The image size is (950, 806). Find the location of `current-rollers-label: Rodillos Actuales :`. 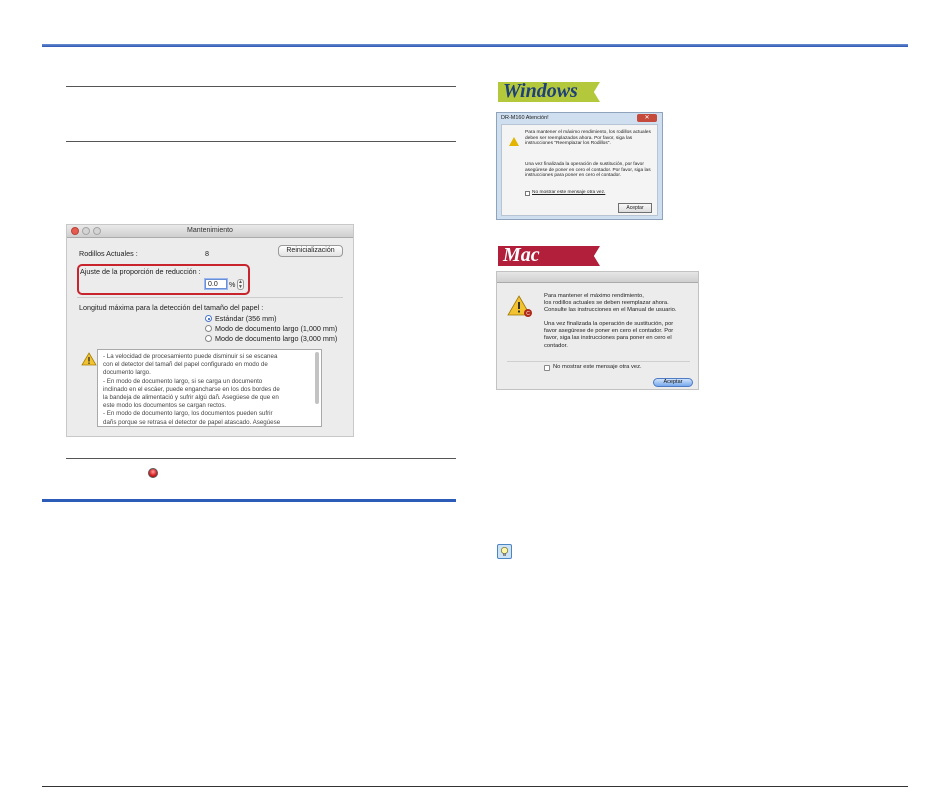

current-rollers-label: Rodillos Actuales : is located at coordinates (108, 253).